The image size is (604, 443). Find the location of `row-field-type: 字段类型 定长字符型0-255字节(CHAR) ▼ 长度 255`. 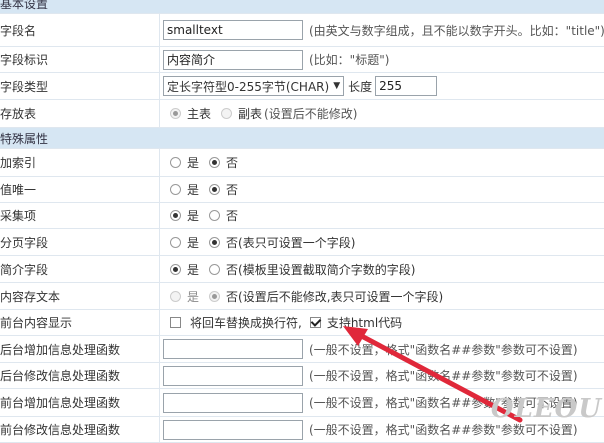

row-field-type: 字段类型 定长字符型0-255字节(CHAR) ▼ 长度 255 is located at coordinates (302, 86).